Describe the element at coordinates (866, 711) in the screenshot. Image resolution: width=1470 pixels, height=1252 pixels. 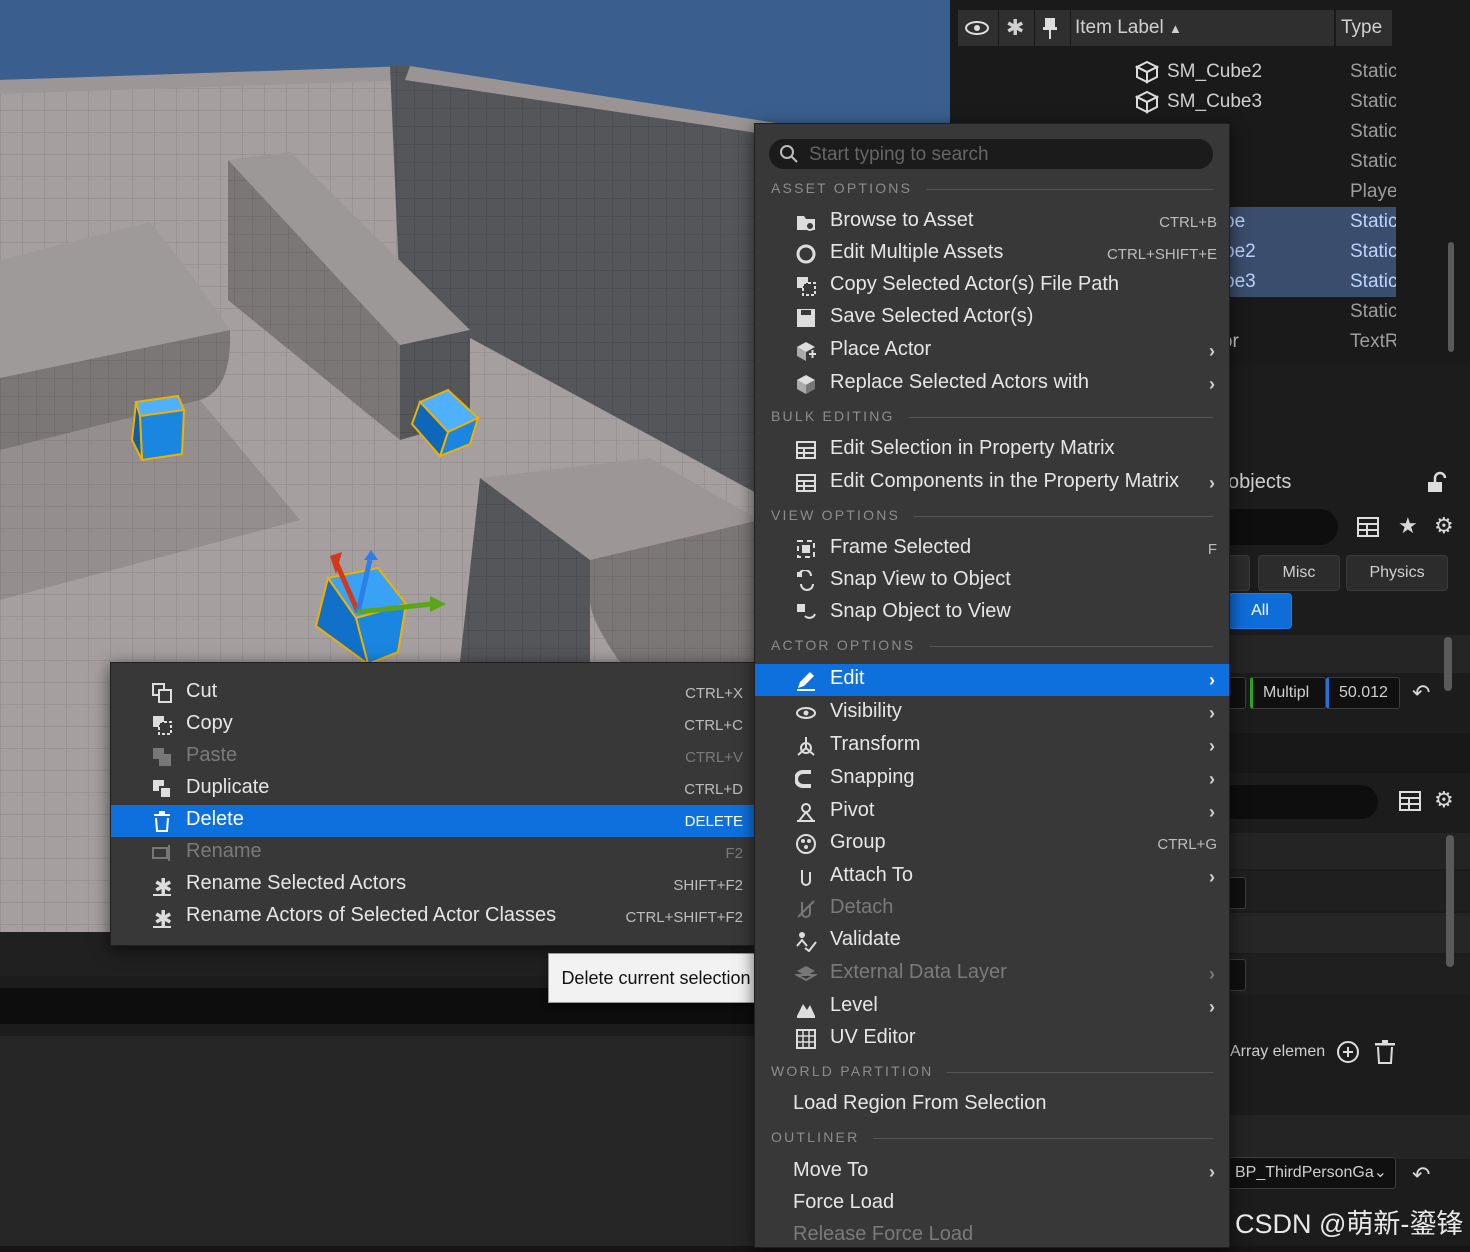
I see `menu-item-label: Visibility` at that location.